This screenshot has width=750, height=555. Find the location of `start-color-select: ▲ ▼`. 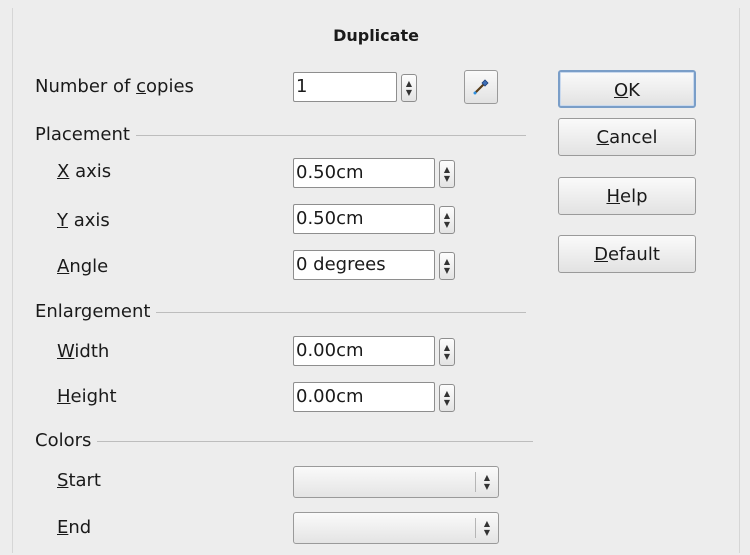

start-color-select: ▲ ▼ is located at coordinates (396, 482).